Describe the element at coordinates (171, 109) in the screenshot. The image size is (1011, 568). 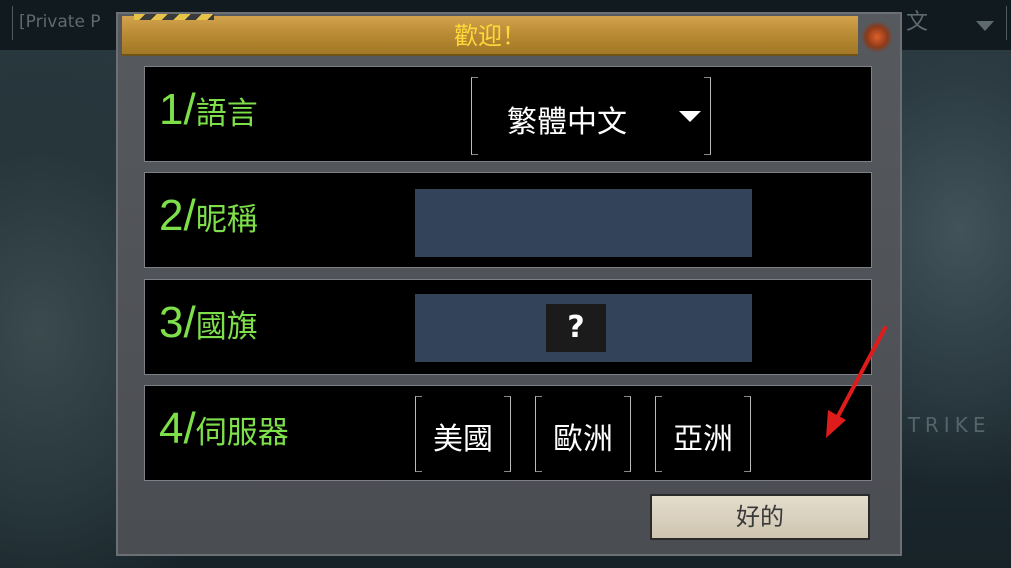
I see `row-number: 1` at that location.